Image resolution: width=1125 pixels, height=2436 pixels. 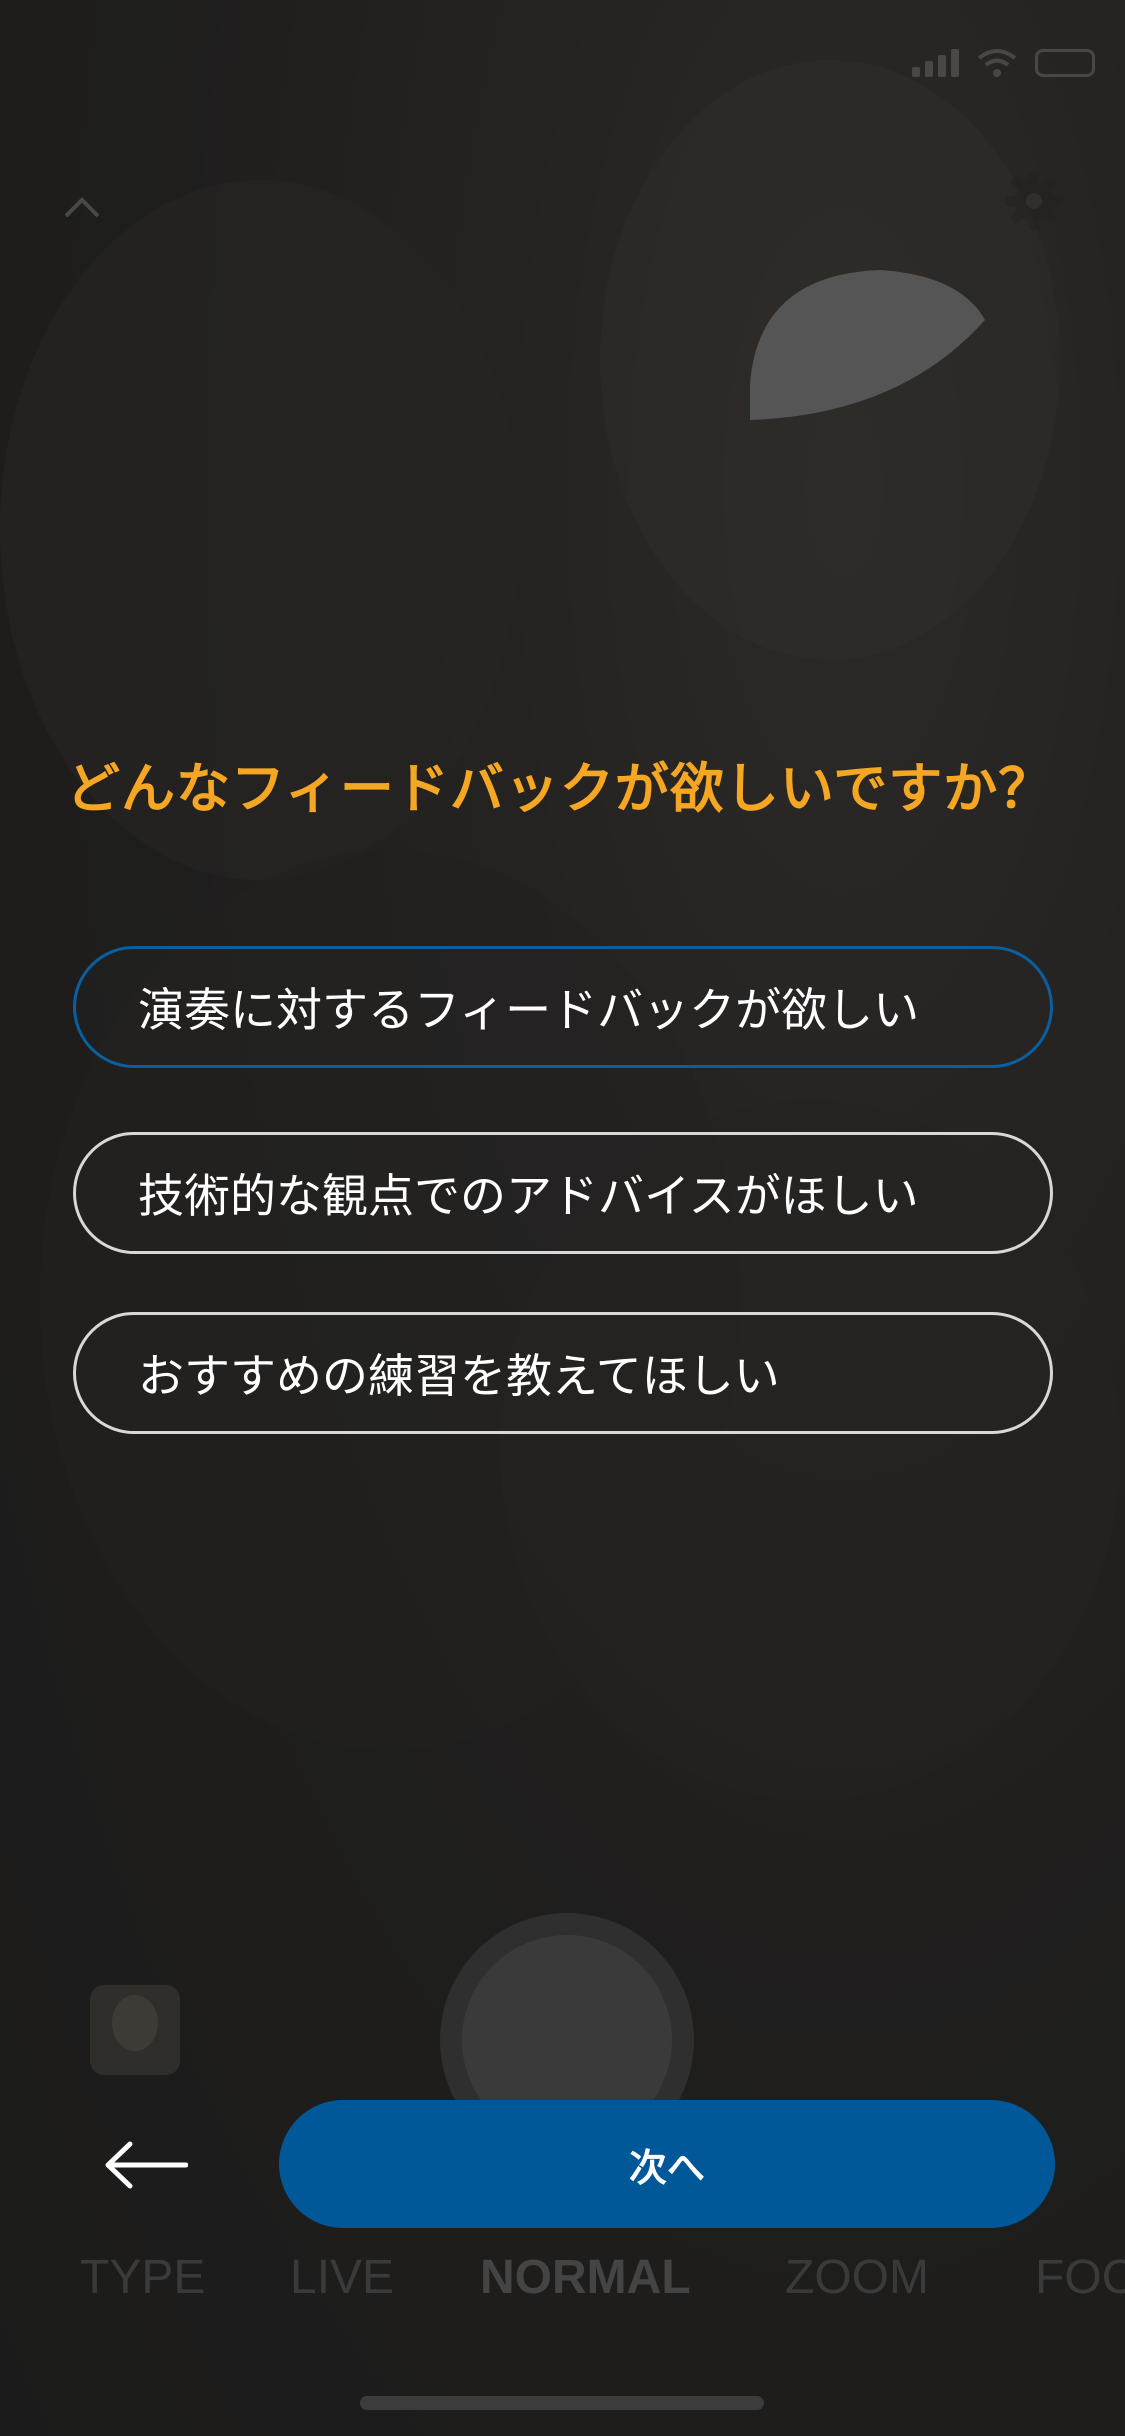 What do you see at coordinates (562, 2403) in the screenshot?
I see `home-indicator` at bounding box center [562, 2403].